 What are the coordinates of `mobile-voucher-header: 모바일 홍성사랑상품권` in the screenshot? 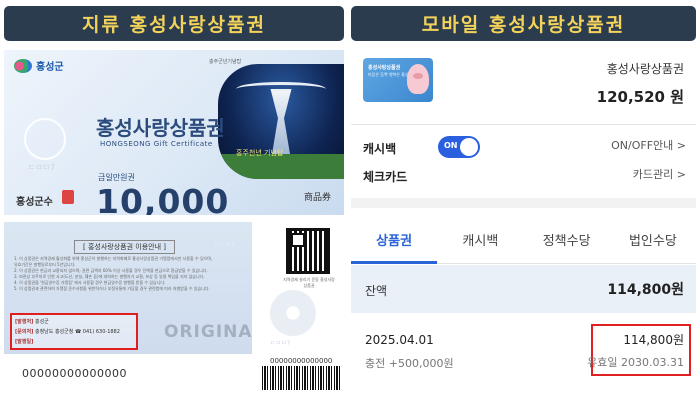 It's located at (523, 23).